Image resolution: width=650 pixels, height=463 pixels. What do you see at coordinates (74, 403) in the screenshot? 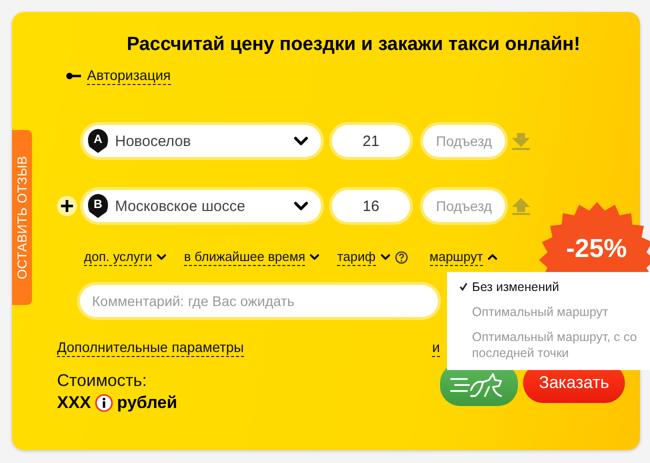
I see `cost-amount: XXX` at bounding box center [74, 403].